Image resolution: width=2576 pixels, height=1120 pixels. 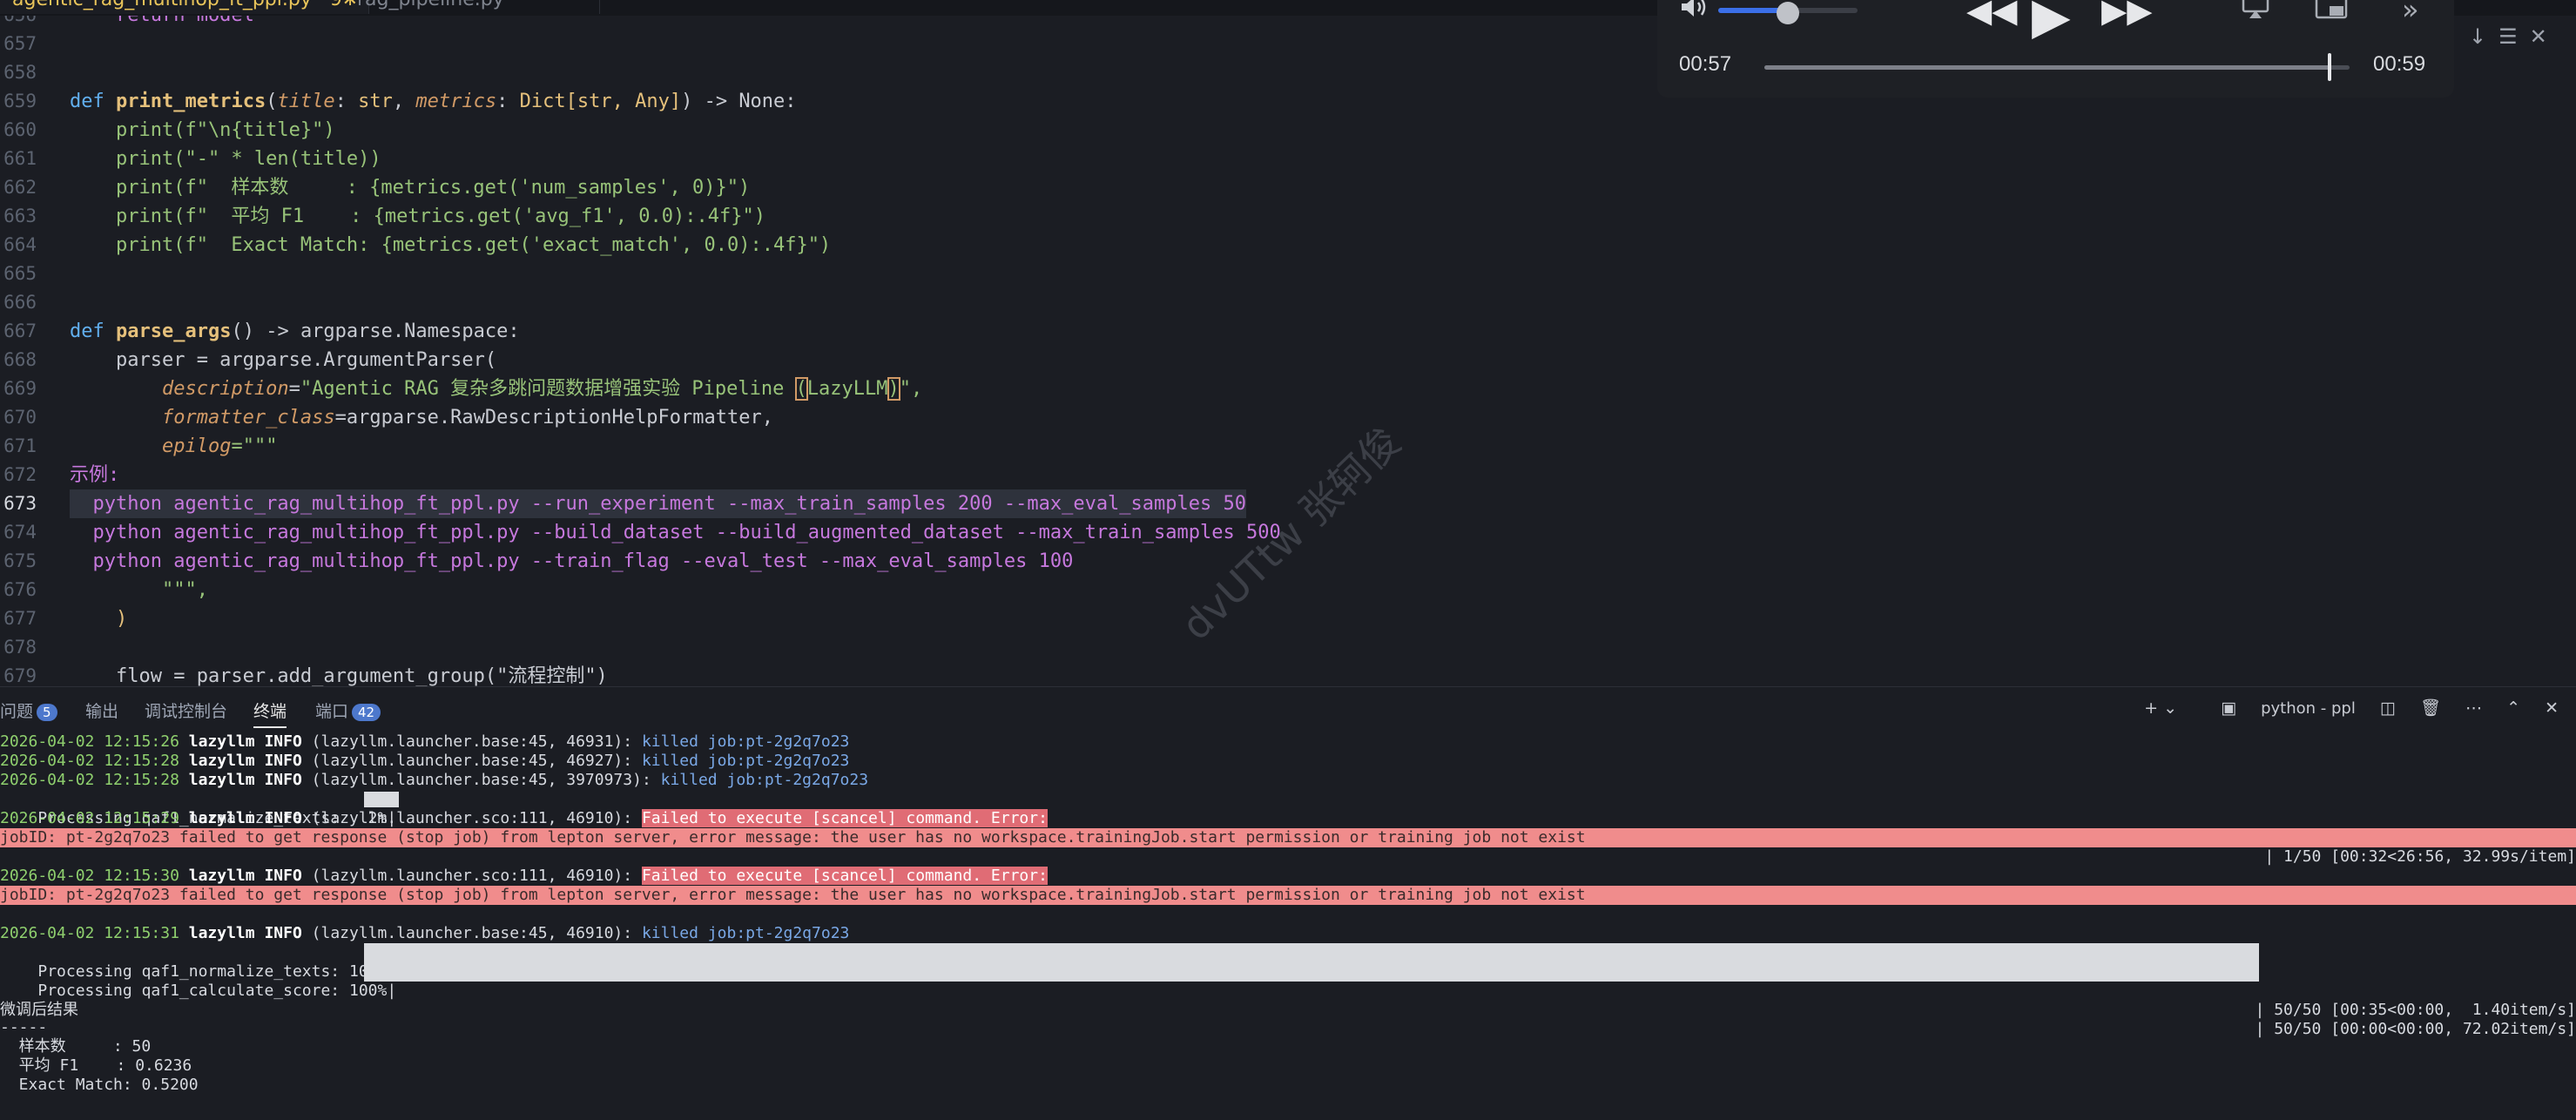 I want to click on line-number: 670, so click(x=20, y=417).